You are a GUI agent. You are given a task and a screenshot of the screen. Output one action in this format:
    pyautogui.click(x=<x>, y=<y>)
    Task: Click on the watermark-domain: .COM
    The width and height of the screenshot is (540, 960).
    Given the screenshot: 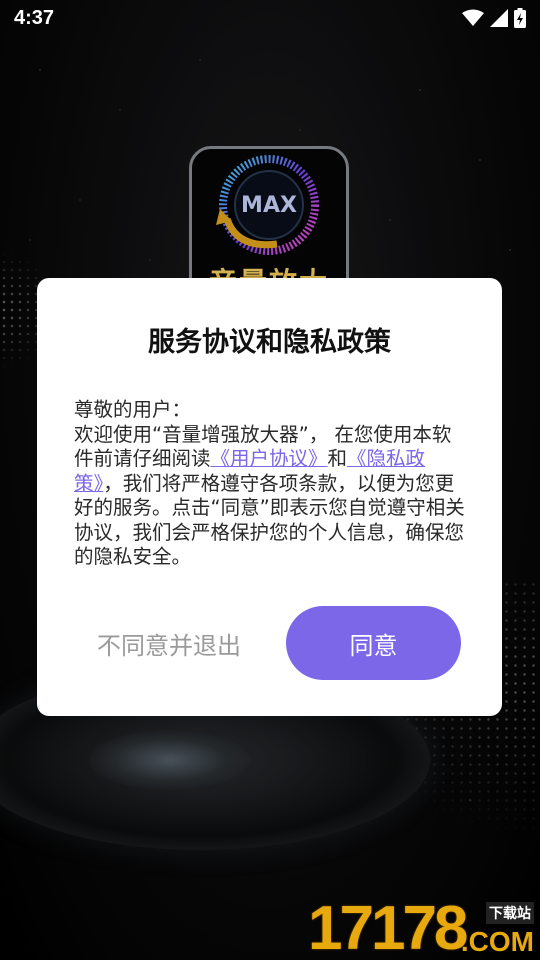 What is the action you would take?
    pyautogui.click(x=497, y=941)
    